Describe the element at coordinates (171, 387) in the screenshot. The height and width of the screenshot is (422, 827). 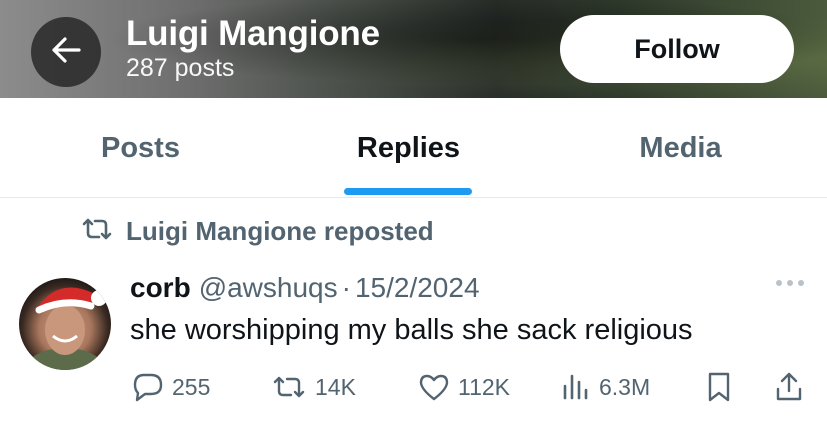
I see `reply-button: 255` at that location.